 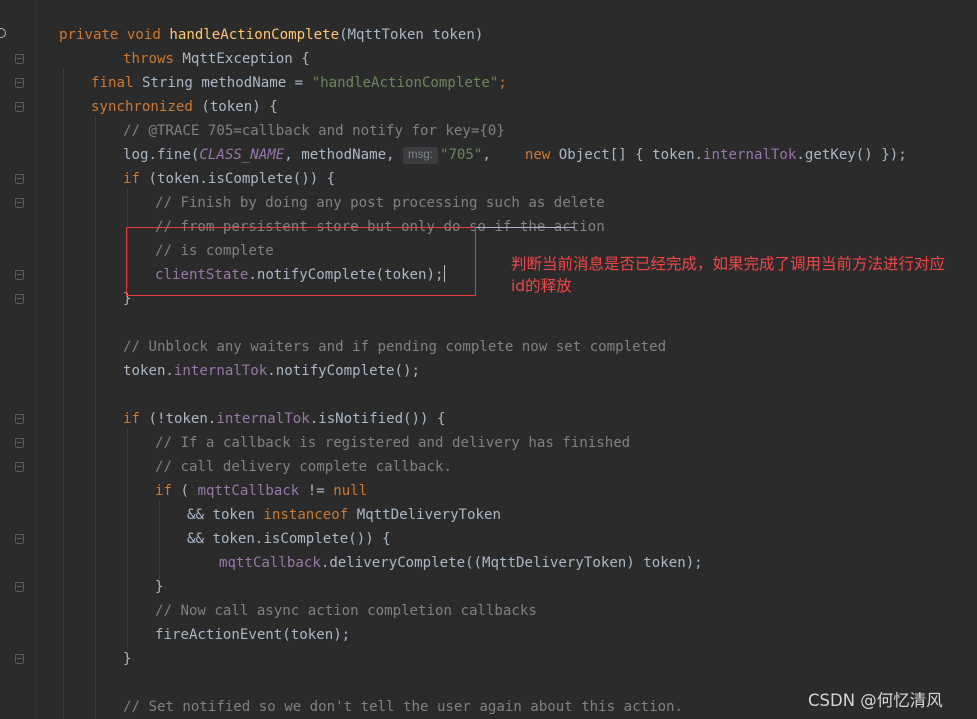 I want to click on code-text: .notifyComplete();, so click(x=343, y=371).